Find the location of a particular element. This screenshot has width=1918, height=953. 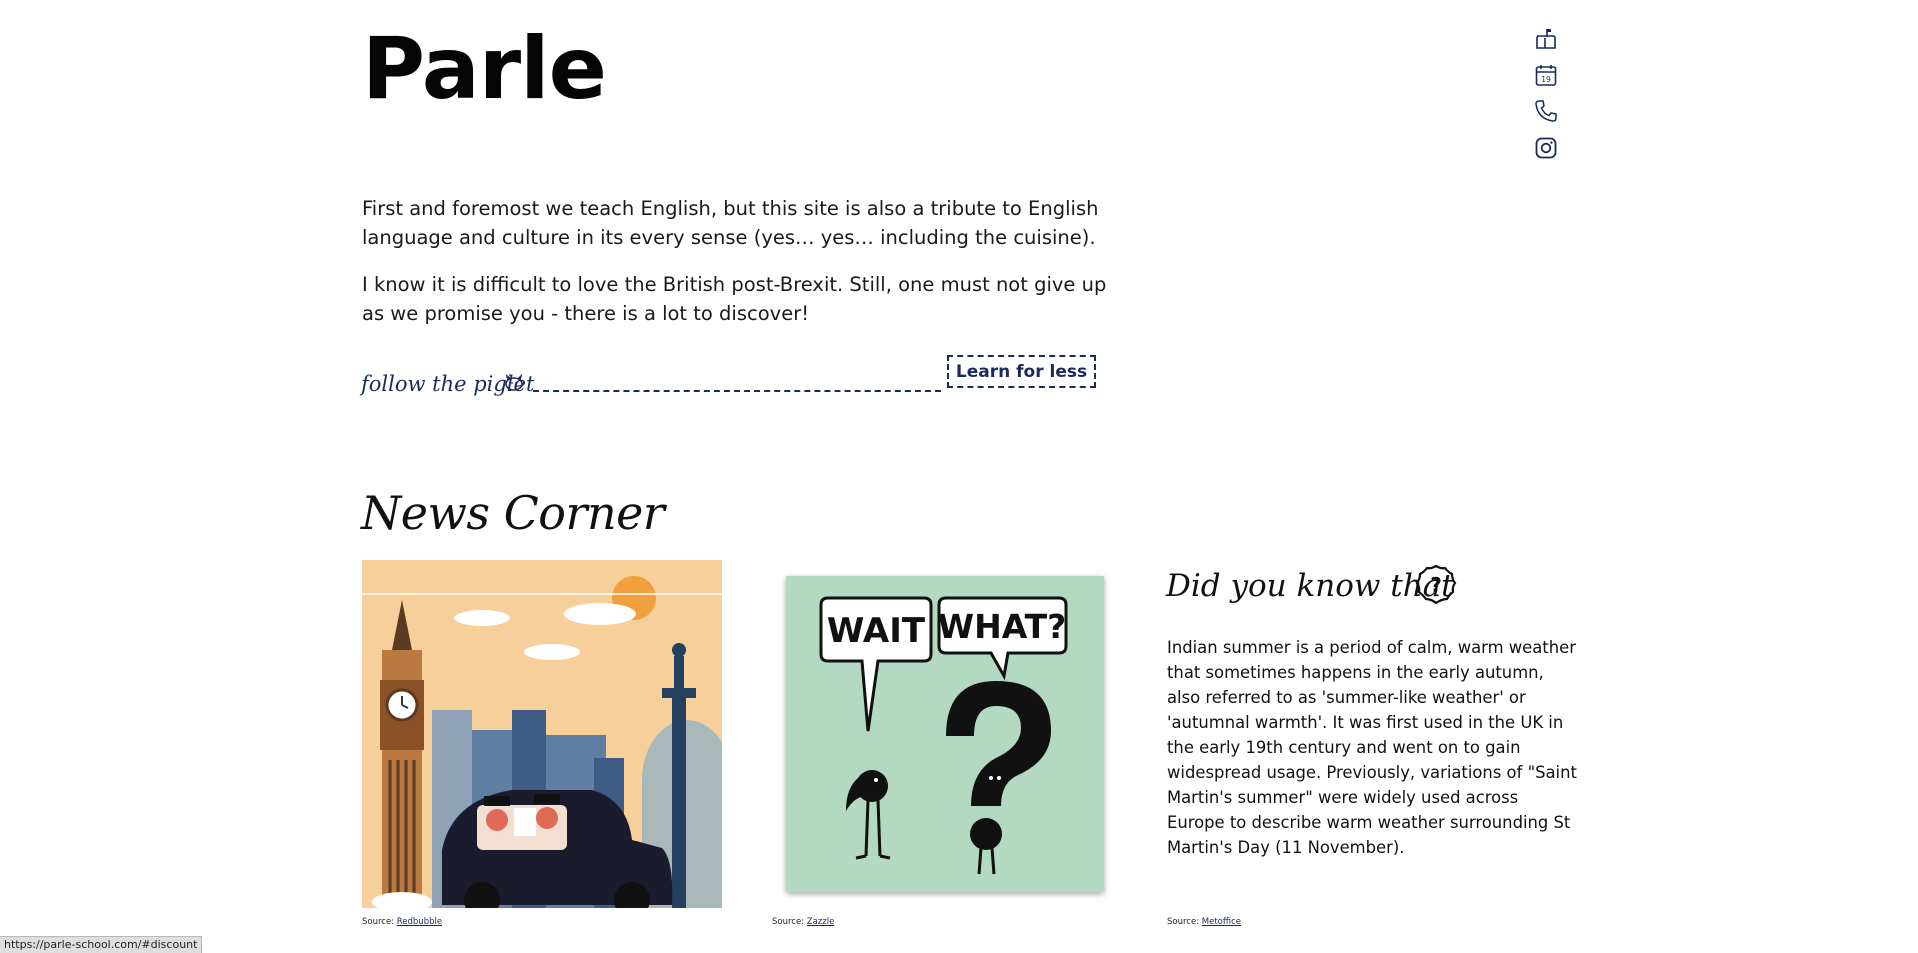

dashed-divider is located at coordinates (737, 391).